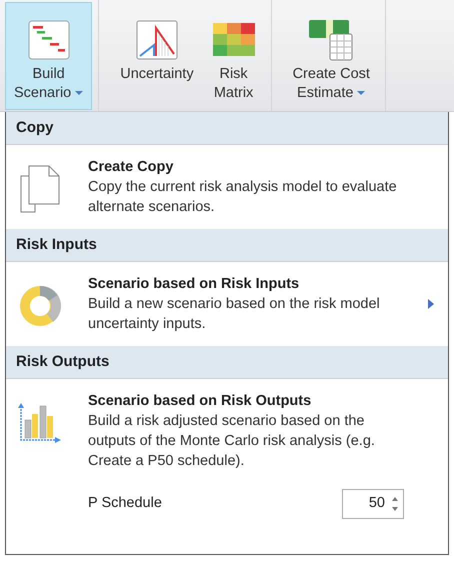 This screenshot has width=454, height=561. I want to click on section-header: Risk Outputs, so click(227, 362).